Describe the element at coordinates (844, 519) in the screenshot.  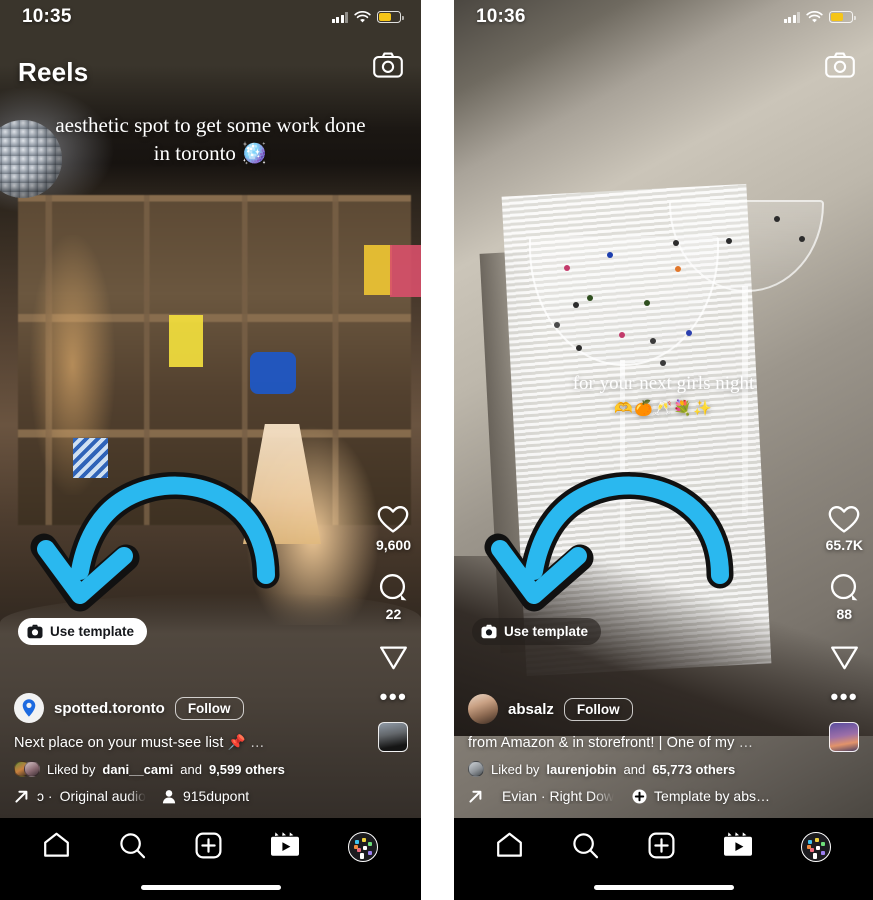
I see `heart-icon` at that location.